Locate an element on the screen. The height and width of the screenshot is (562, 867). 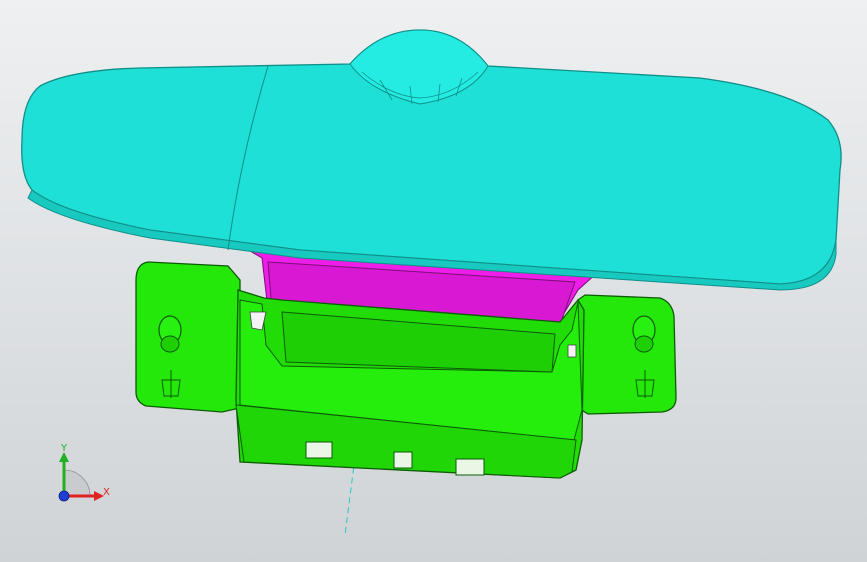
x-axis-label: X is located at coordinates (106, 492).